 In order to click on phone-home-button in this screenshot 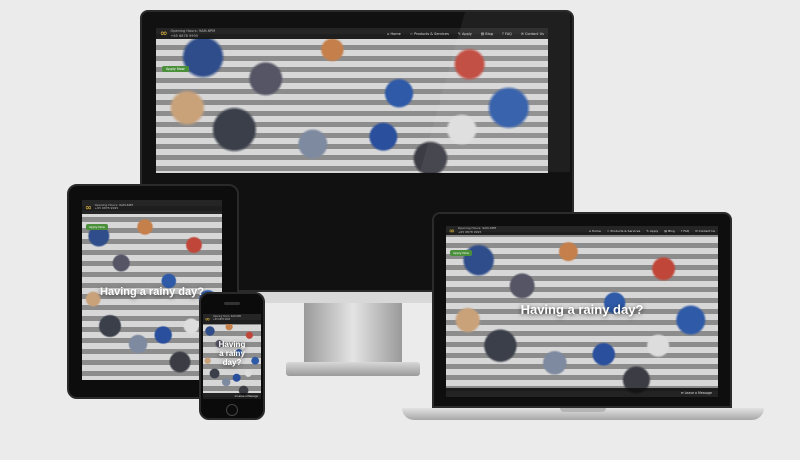, I will do `click(232, 410)`.